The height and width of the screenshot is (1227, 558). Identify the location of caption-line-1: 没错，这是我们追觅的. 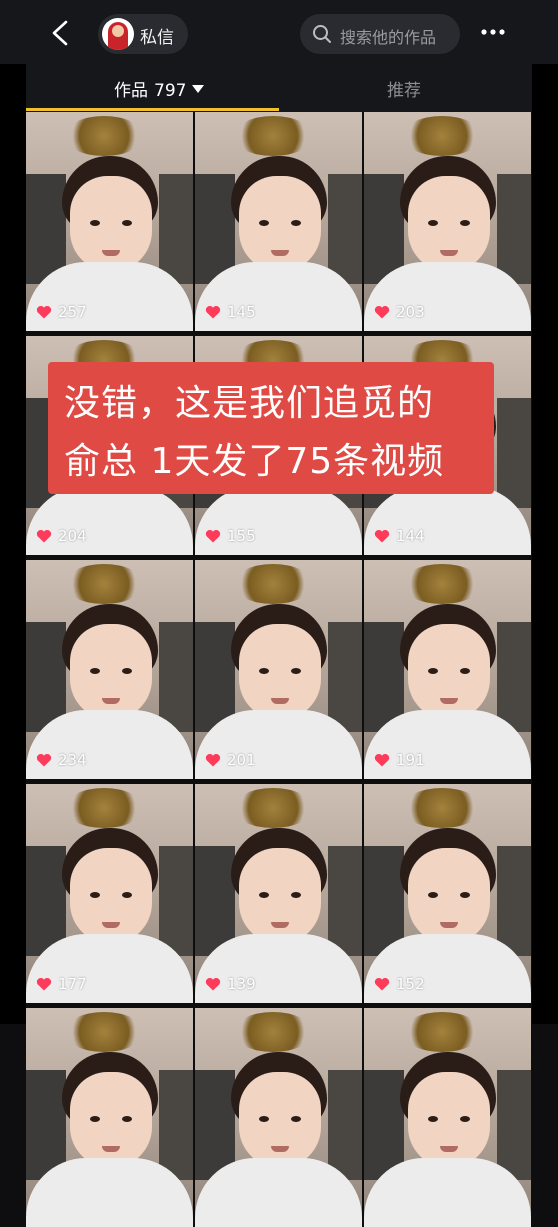
(249, 403).